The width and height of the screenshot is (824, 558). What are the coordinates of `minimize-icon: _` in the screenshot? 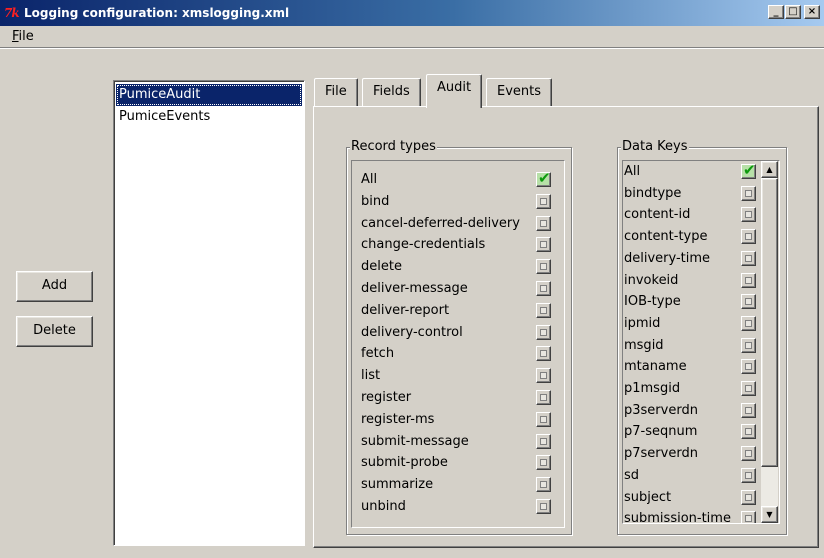 It's located at (776, 11).